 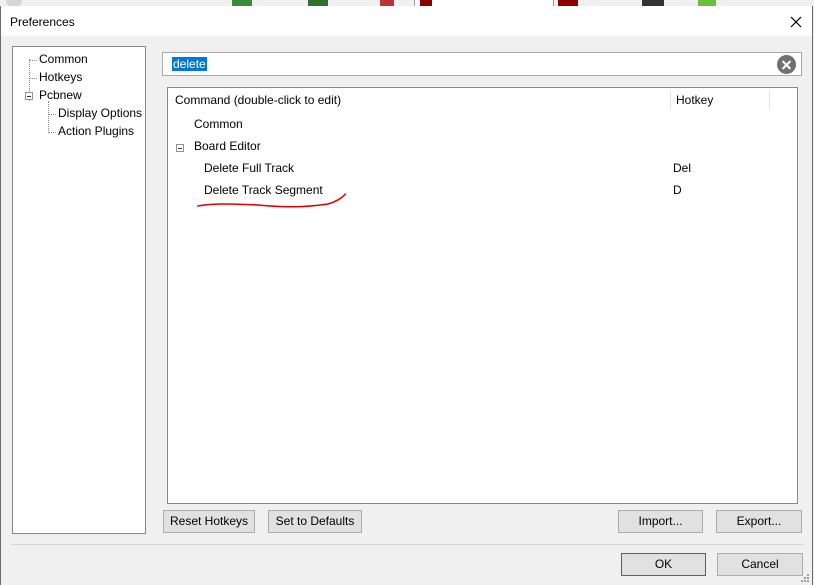 What do you see at coordinates (249, 168) in the screenshot?
I see `command-row-delete-full-track: Delete Full Track` at bounding box center [249, 168].